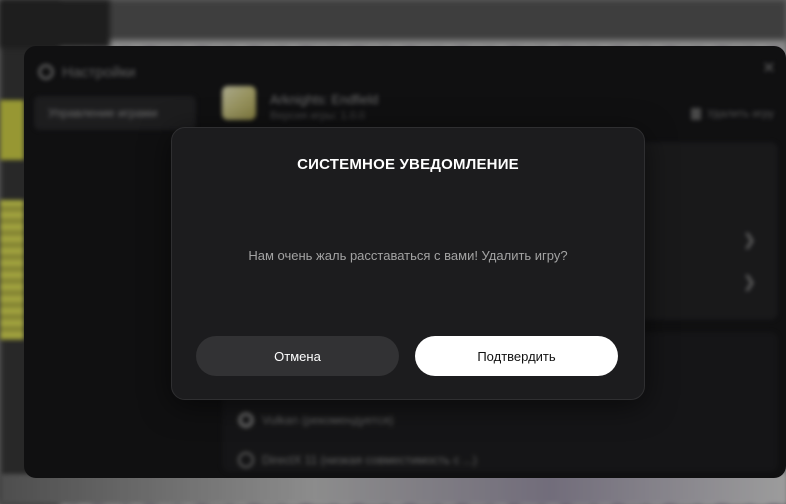 The height and width of the screenshot is (504, 786). I want to click on dialog-title: СИСТЕМНОЕ УВЕДОМЛЕНИЕ, so click(408, 164).